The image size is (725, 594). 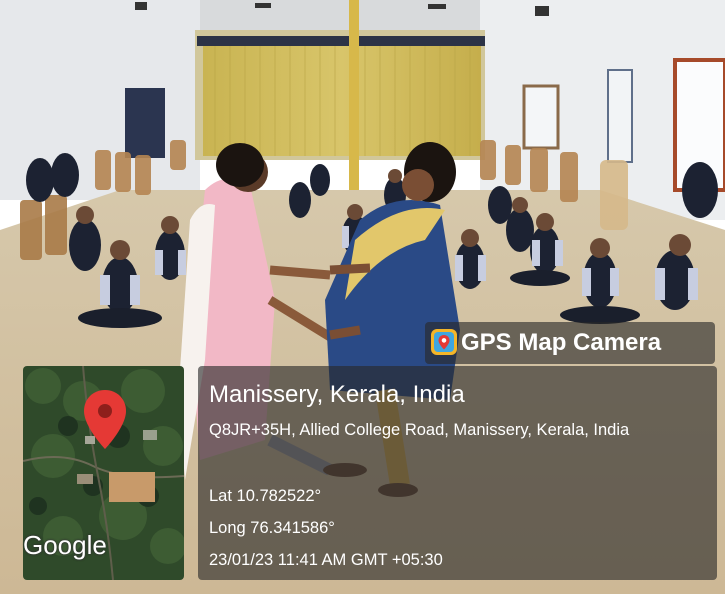 I want to click on brand-label: GPS Map Camera, so click(x=561, y=342).